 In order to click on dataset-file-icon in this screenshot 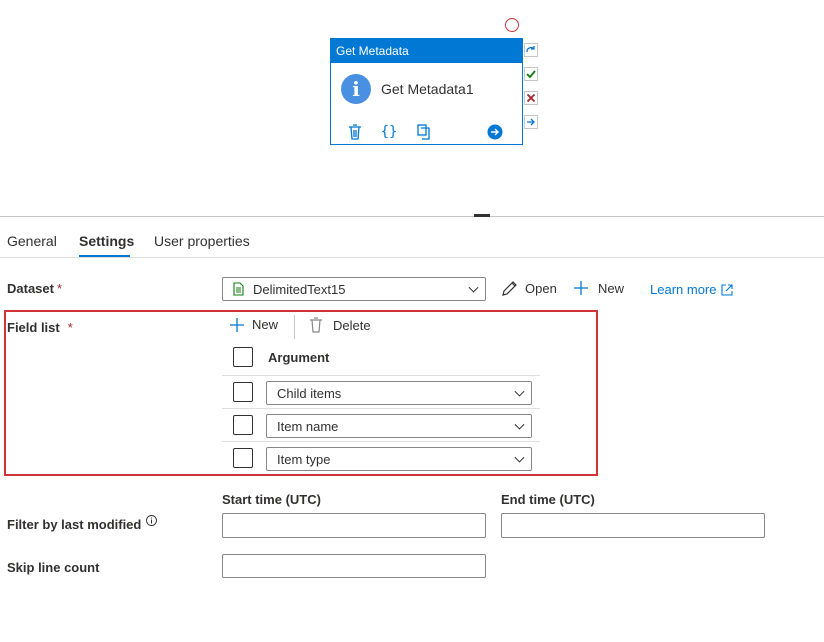, I will do `click(238, 289)`.